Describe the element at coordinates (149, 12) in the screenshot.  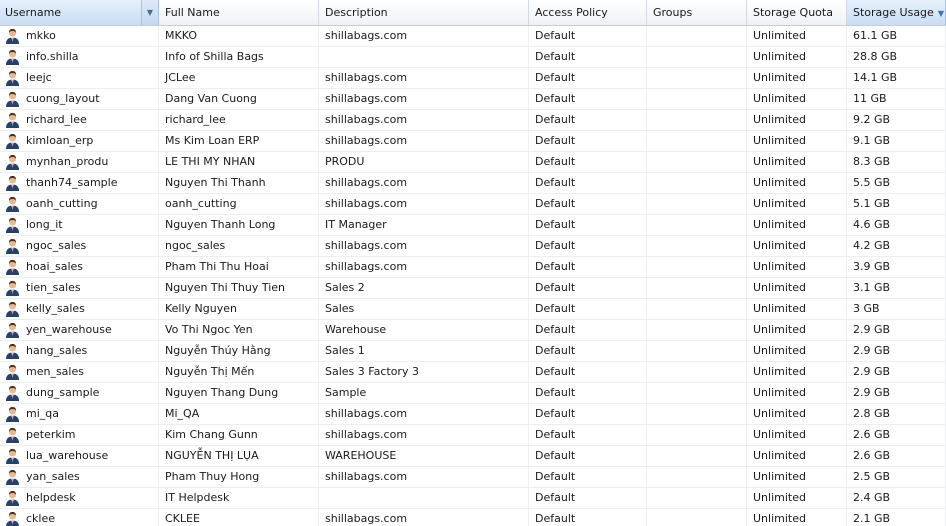
I see `chevron-down-icon: ▼` at that location.